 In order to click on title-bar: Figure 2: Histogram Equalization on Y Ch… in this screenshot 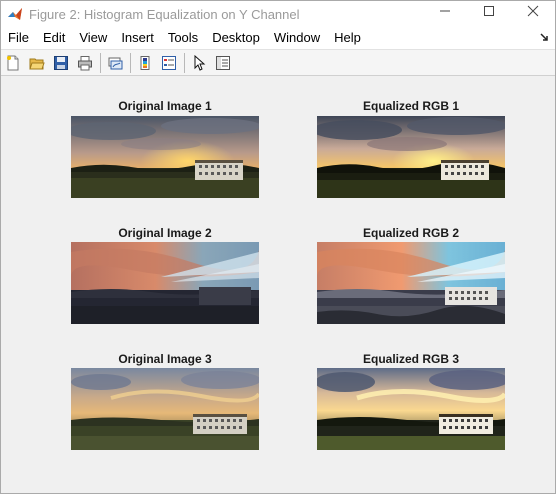, I will do `click(278, 14)`.